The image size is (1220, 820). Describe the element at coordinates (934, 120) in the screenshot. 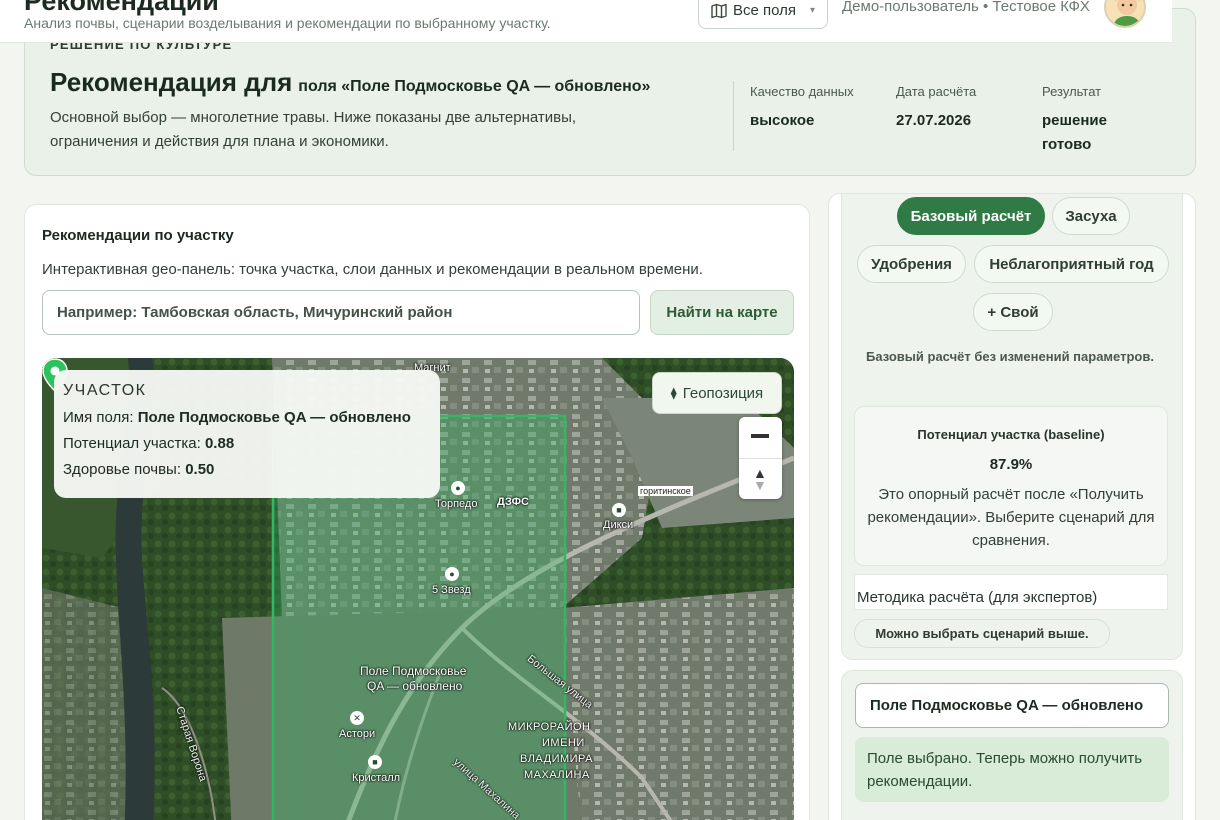

I see `metric-value: 27.07.2026` at that location.